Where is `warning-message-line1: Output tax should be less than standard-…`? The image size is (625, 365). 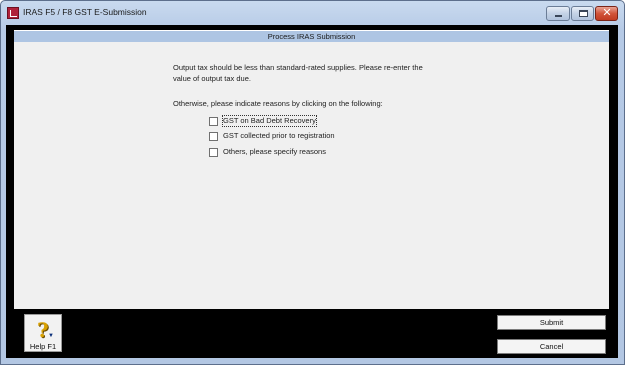
warning-message-line1: Output tax should be less than standard-… is located at coordinates (298, 67).